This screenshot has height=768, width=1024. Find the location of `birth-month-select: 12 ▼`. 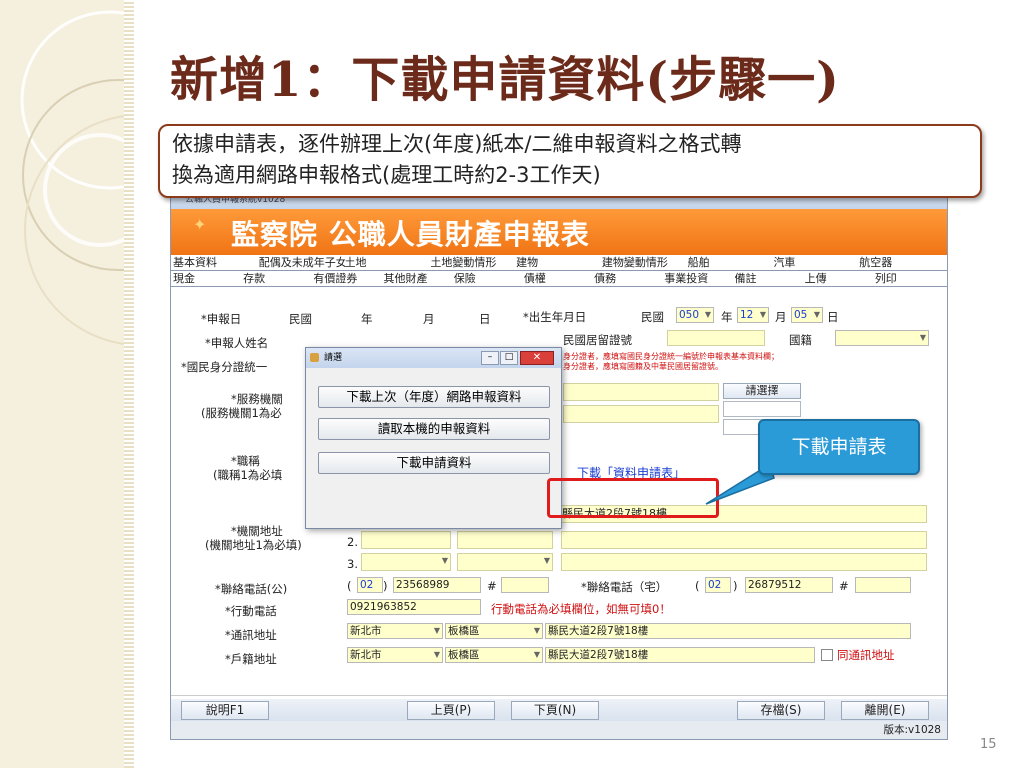

birth-month-select: 12 ▼ is located at coordinates (753, 315).